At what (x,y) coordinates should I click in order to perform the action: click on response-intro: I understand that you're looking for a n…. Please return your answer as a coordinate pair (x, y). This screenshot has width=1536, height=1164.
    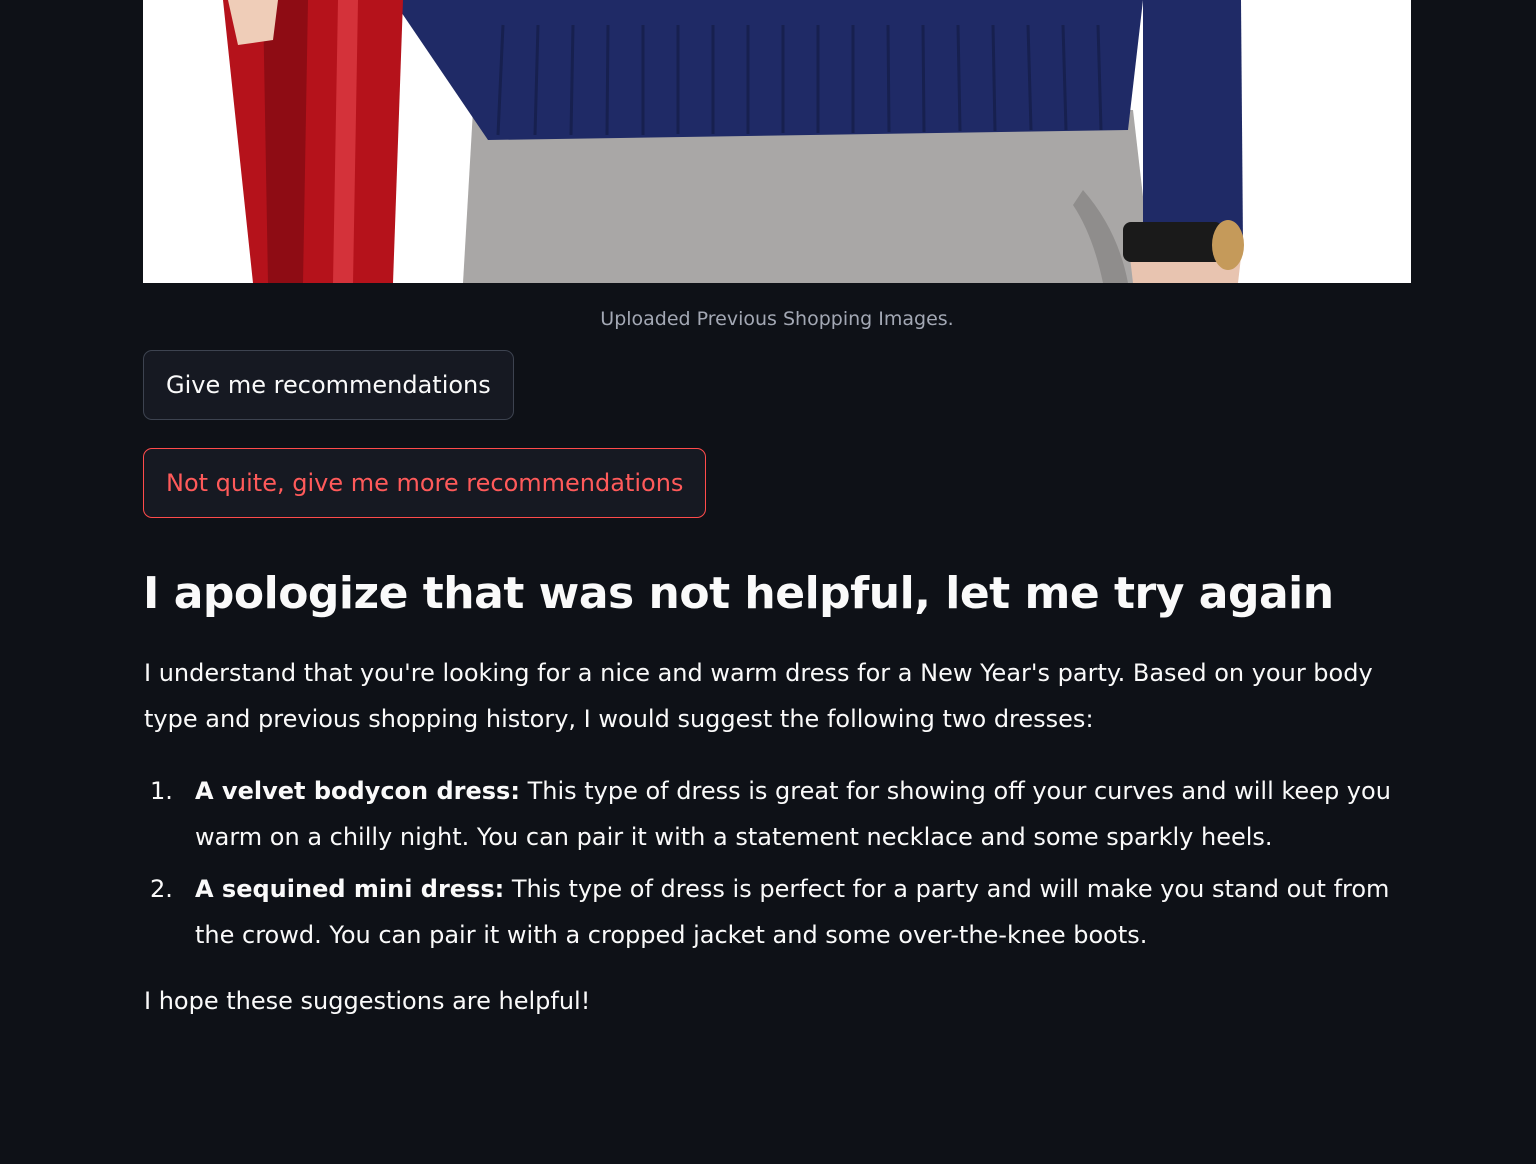
    Looking at the image, I should click on (758, 696).